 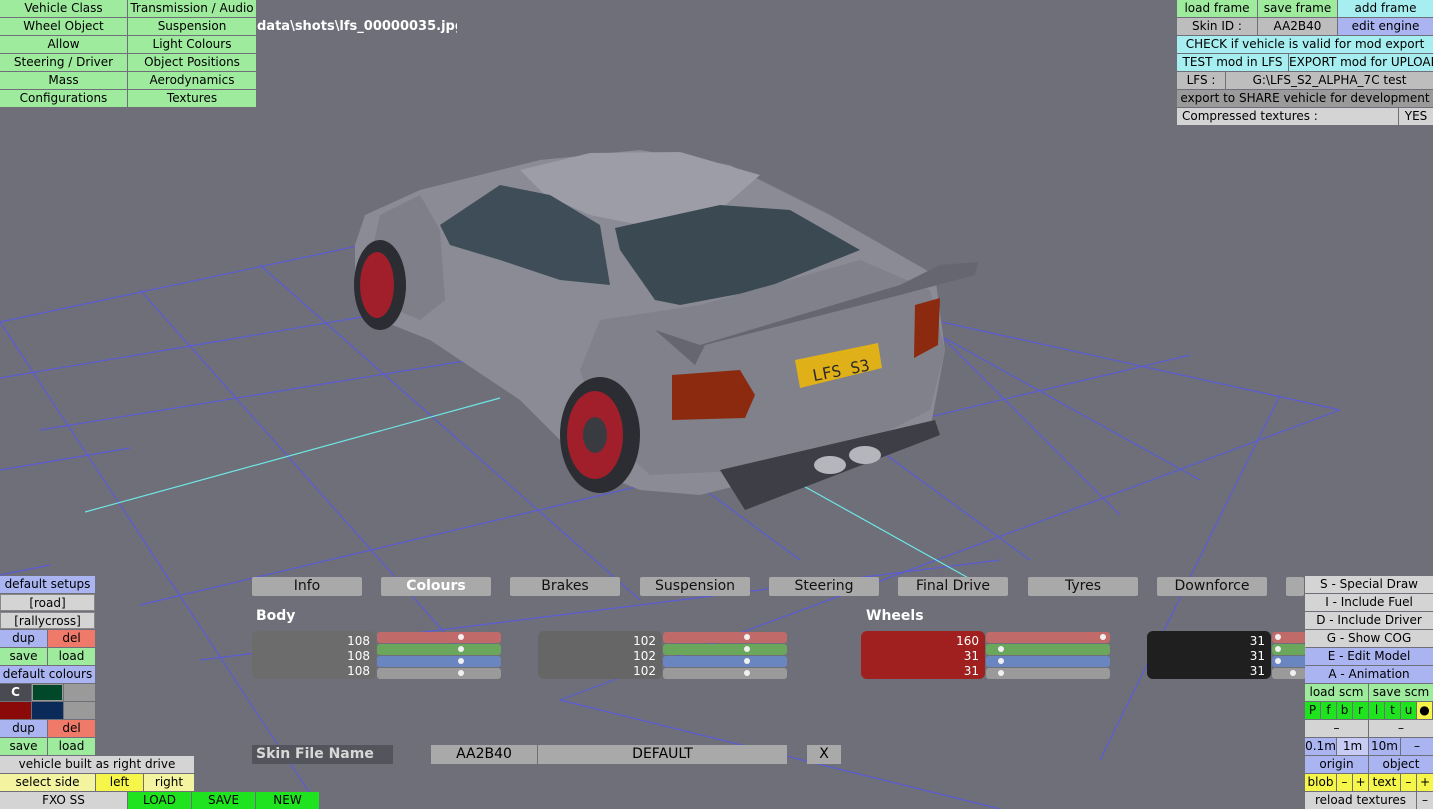 What do you see at coordinates (15, 710) in the screenshot?
I see `colour-cell-red` at bounding box center [15, 710].